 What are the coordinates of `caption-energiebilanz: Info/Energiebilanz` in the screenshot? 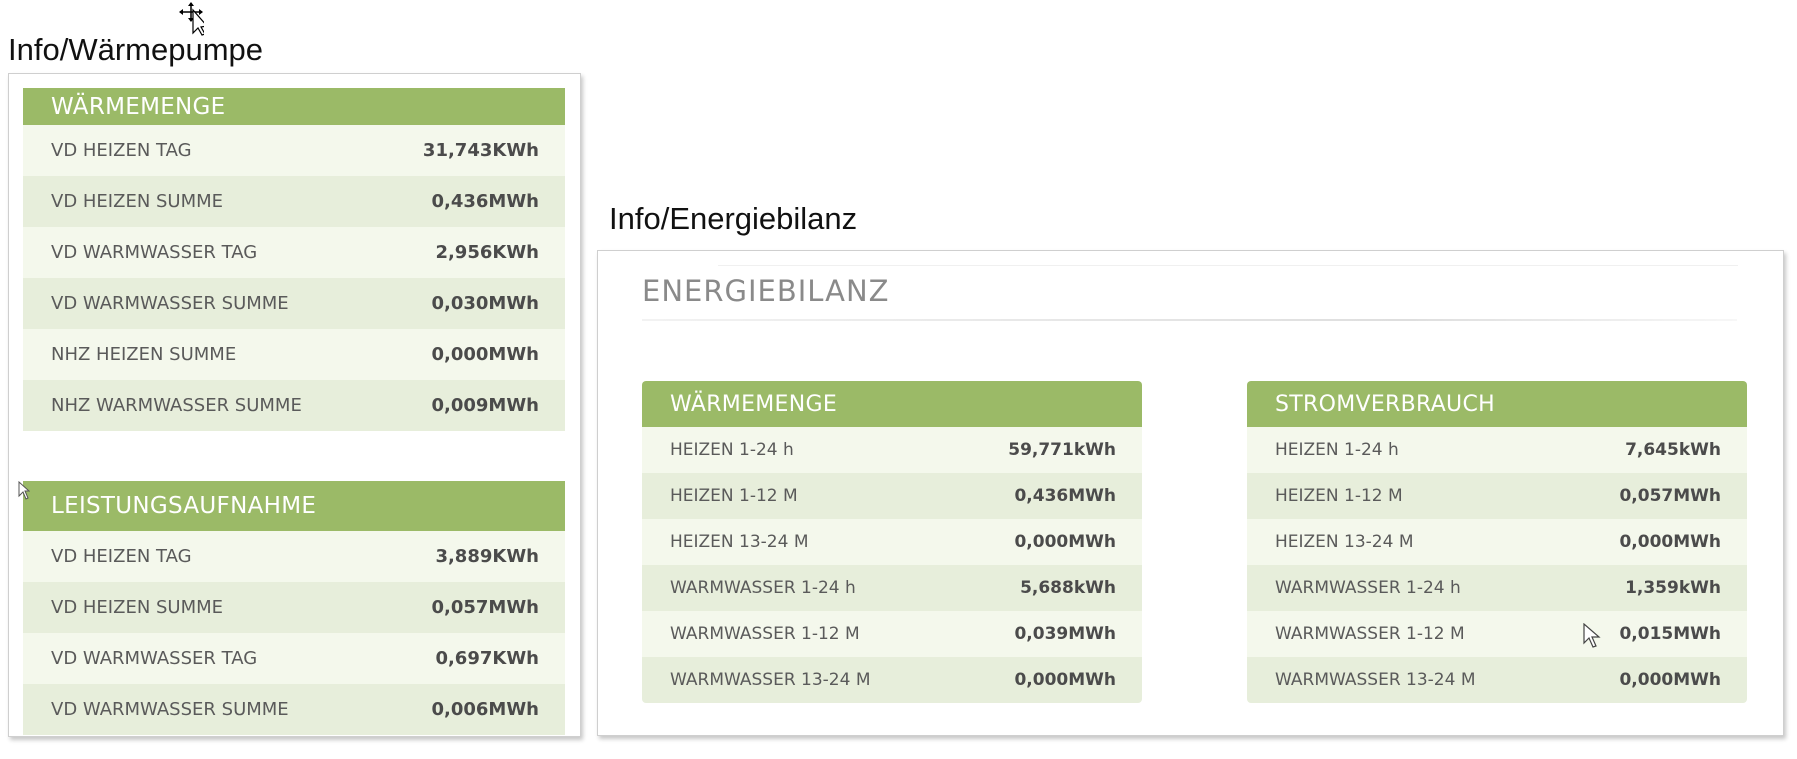 It's located at (733, 218).